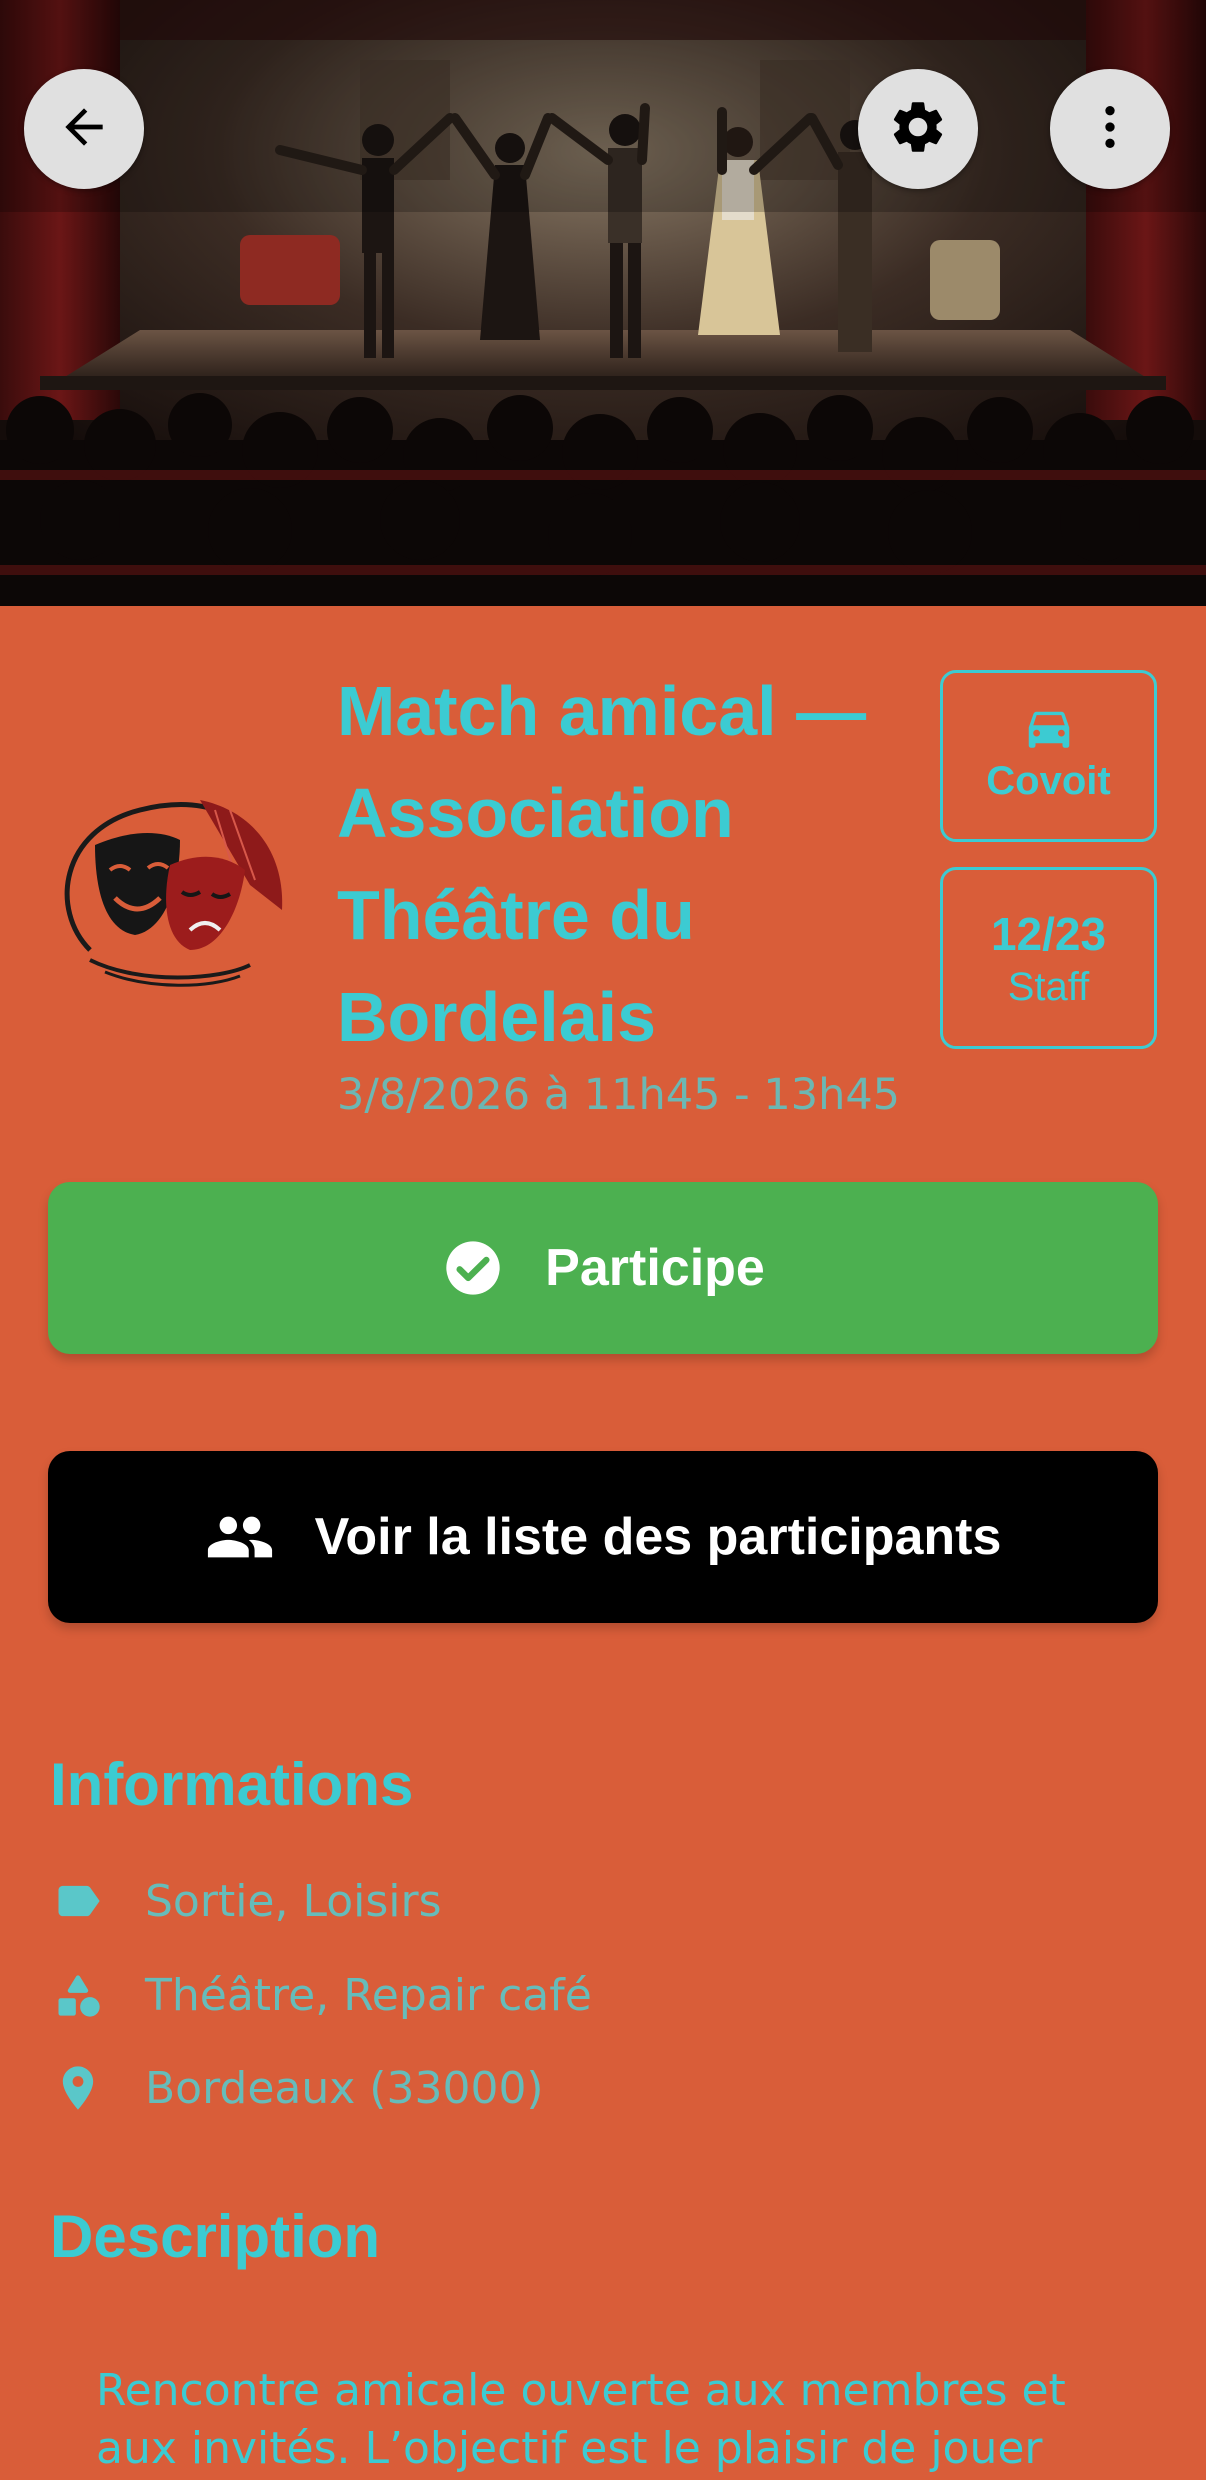 This screenshot has height=2480, width=1206. What do you see at coordinates (1048, 780) in the screenshot?
I see `carpool-label: Covoit` at bounding box center [1048, 780].